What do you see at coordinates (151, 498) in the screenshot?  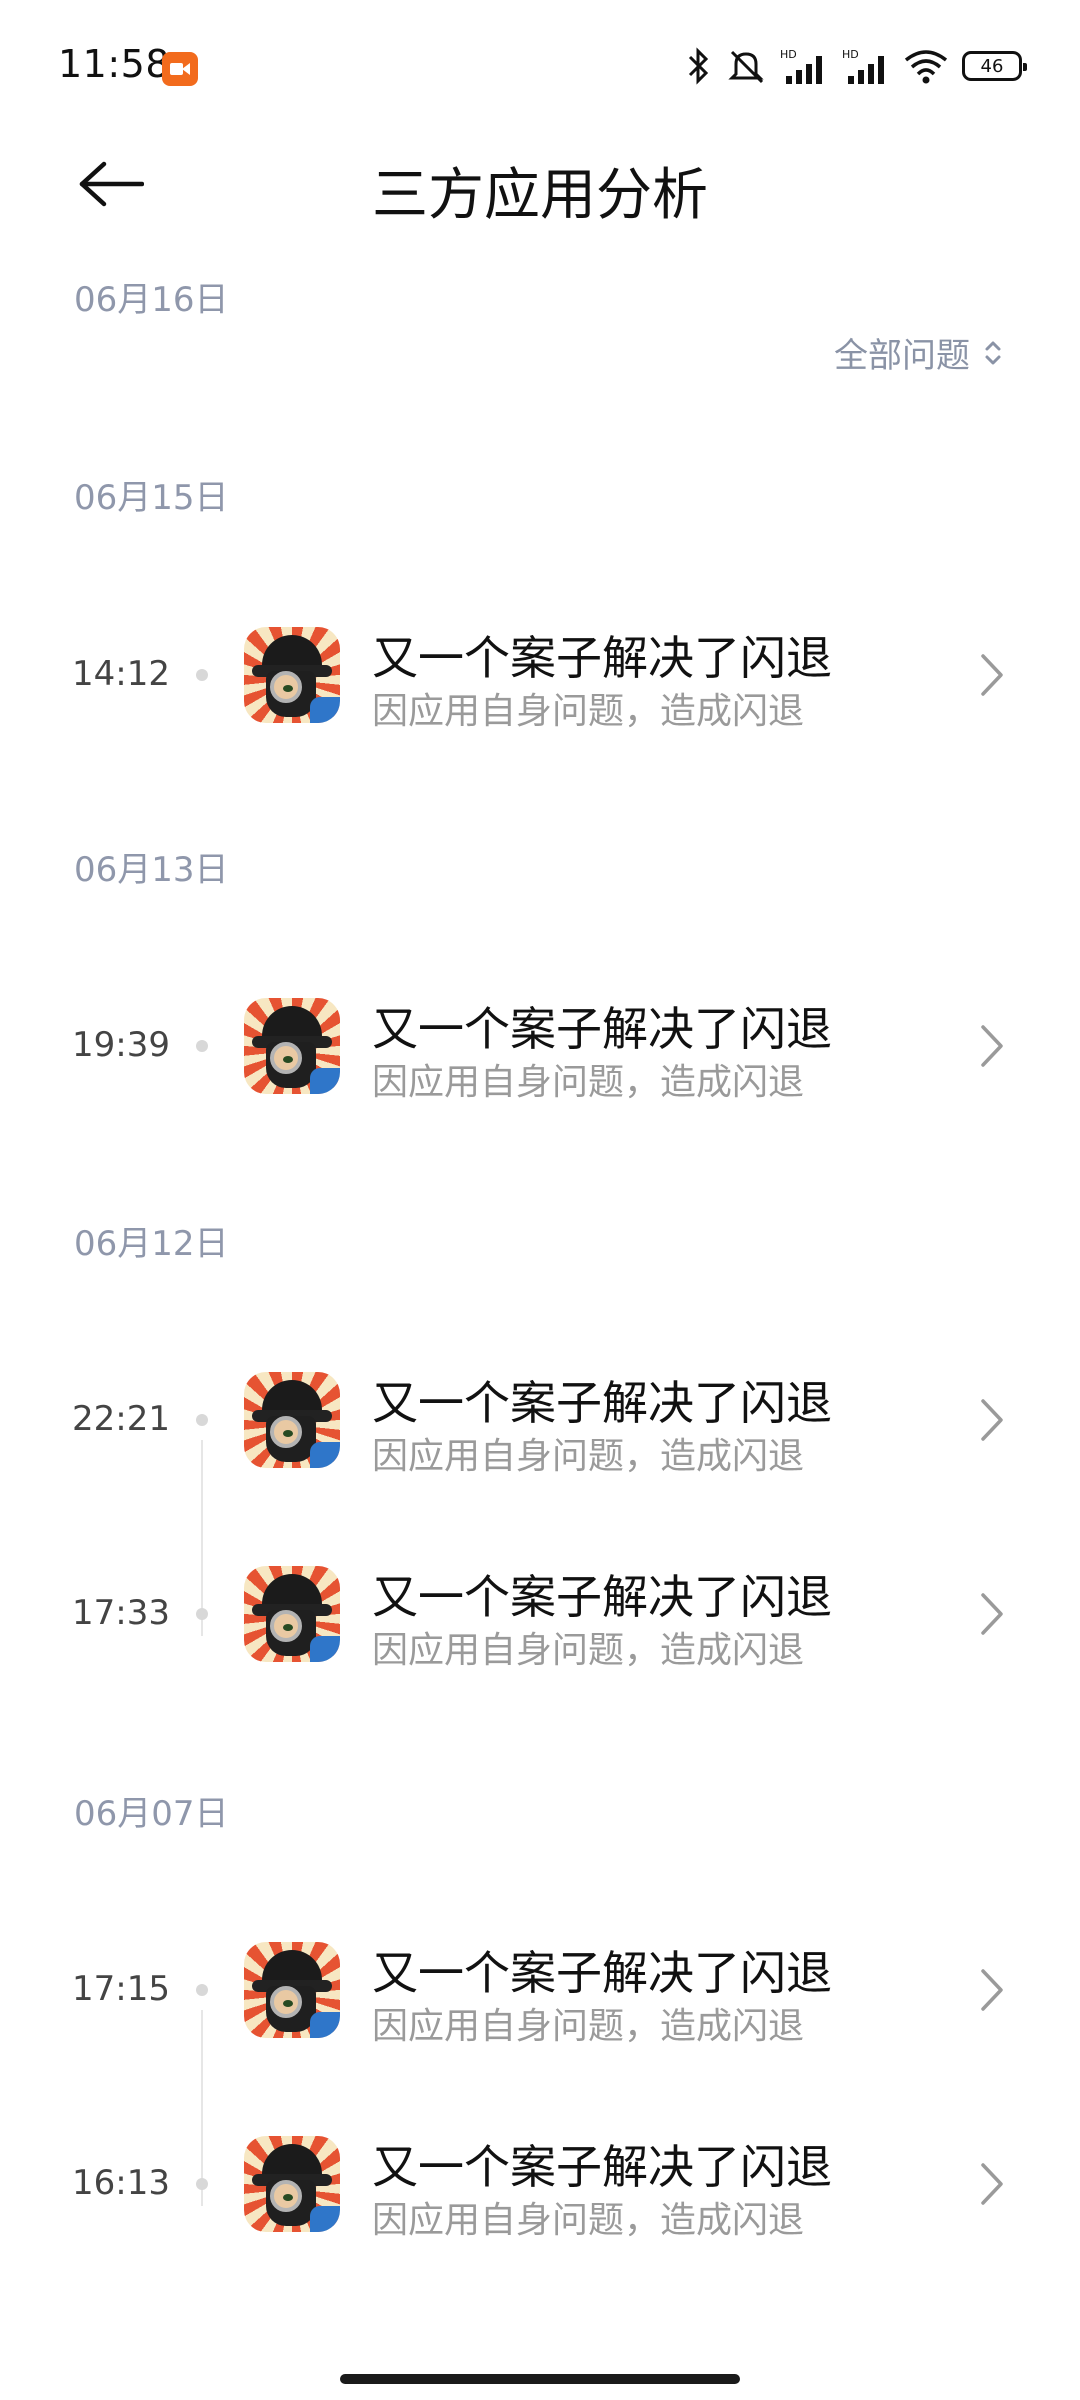 I see `date-label: 06月15日` at bounding box center [151, 498].